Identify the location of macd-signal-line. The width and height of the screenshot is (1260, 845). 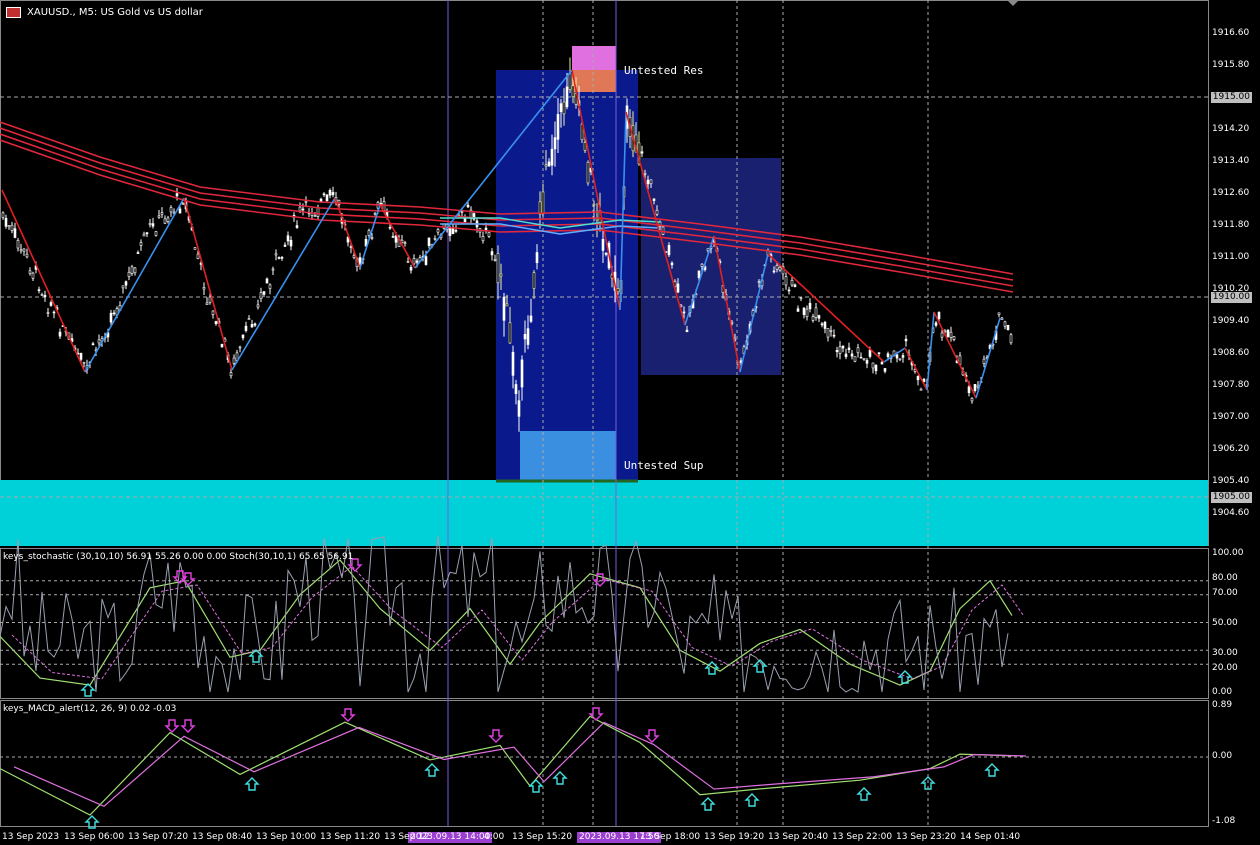
(520, 764).